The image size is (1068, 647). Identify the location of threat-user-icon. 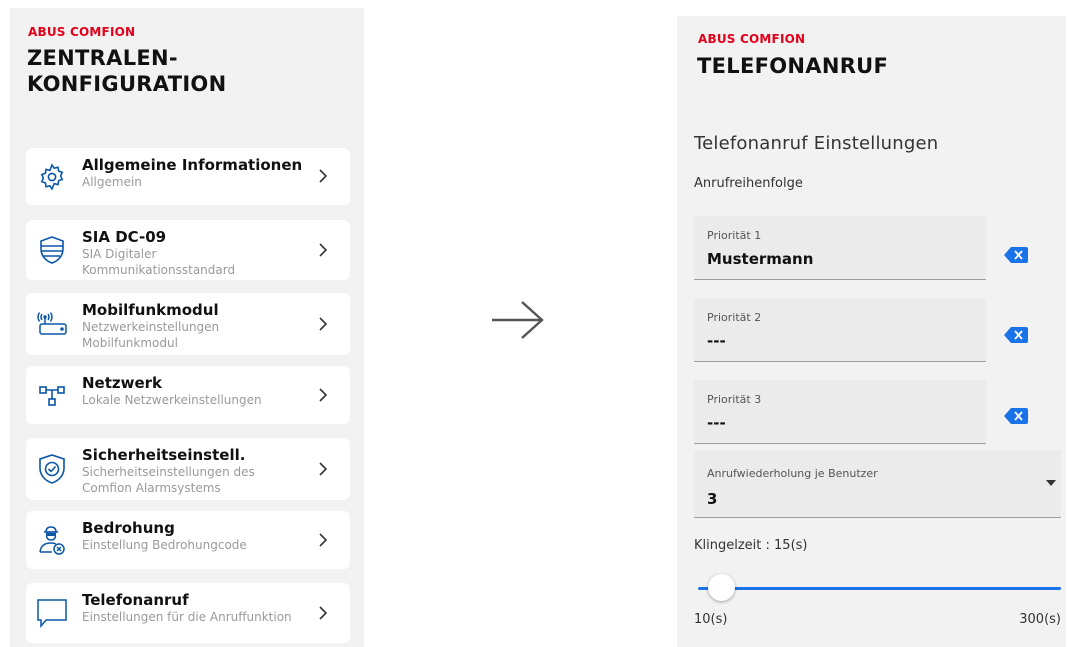
(52, 540).